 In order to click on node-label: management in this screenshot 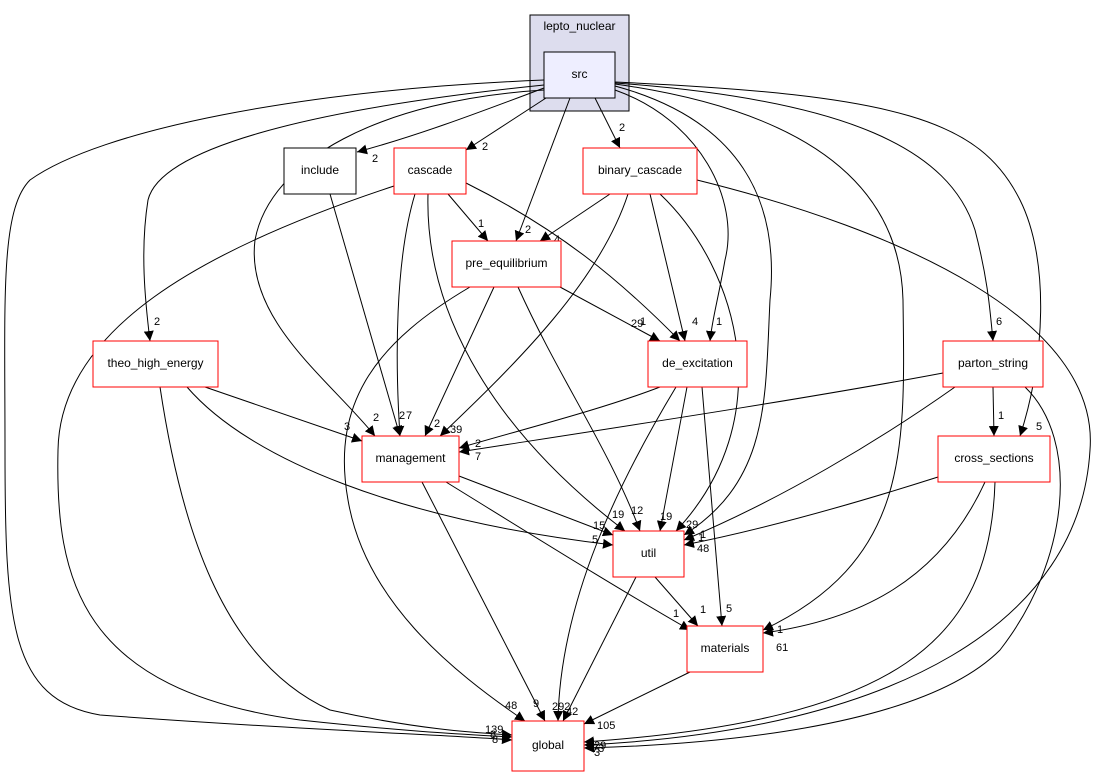, I will do `click(410, 458)`.